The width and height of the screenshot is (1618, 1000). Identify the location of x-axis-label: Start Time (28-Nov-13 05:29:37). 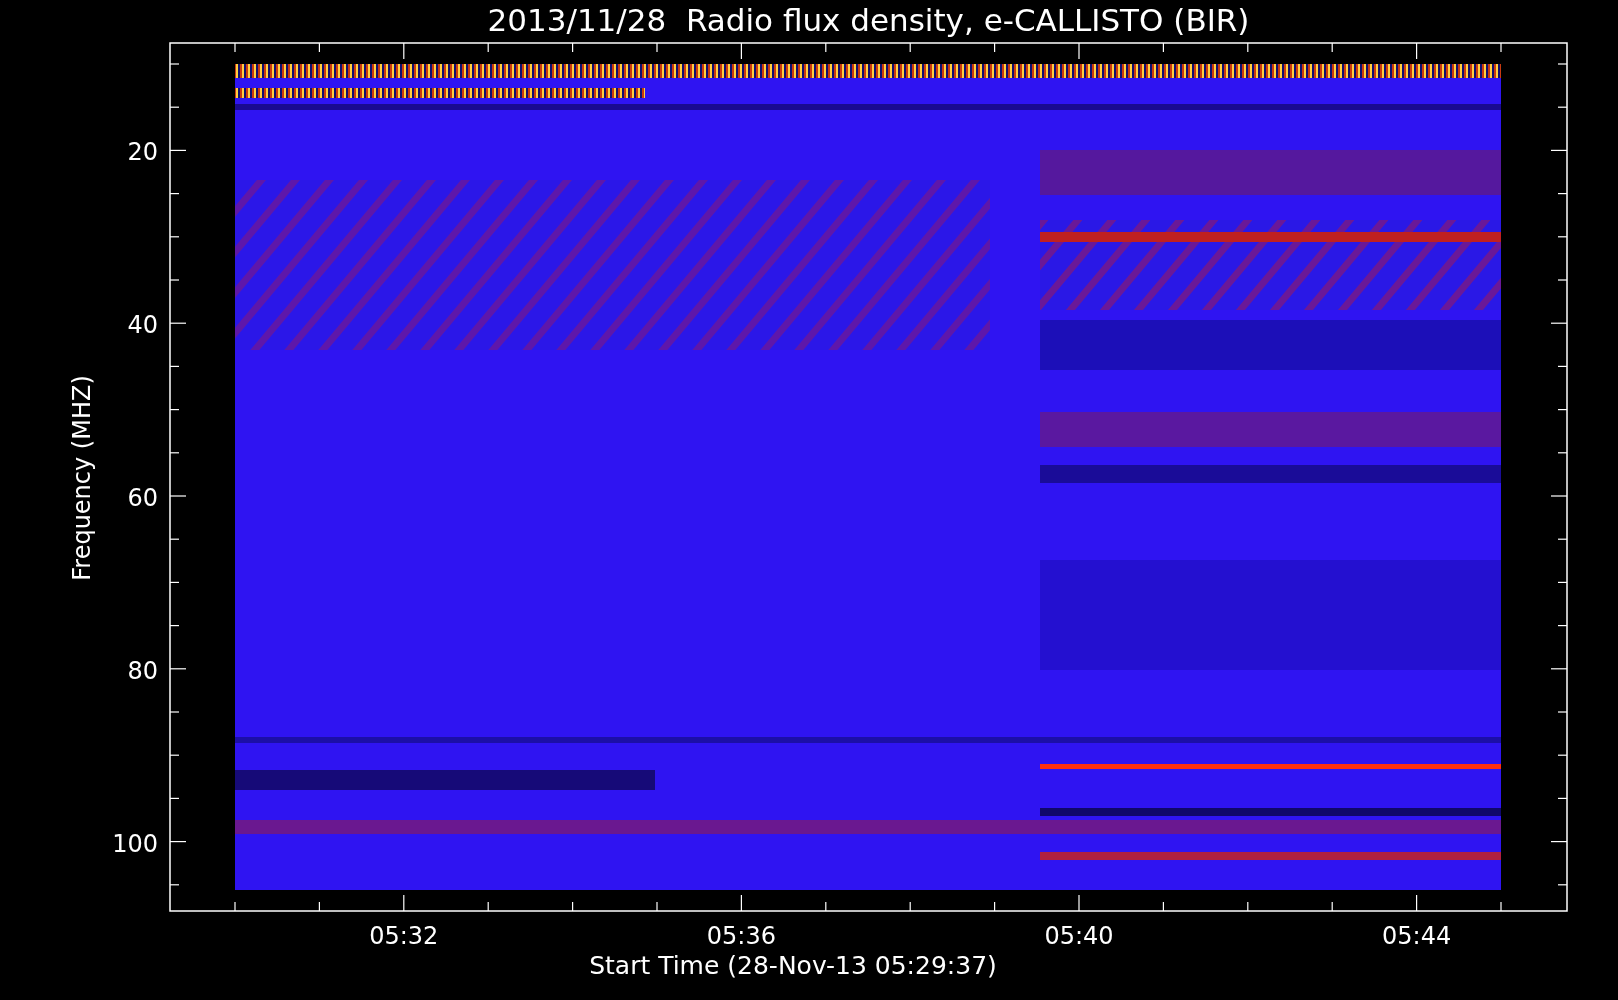
(793, 965).